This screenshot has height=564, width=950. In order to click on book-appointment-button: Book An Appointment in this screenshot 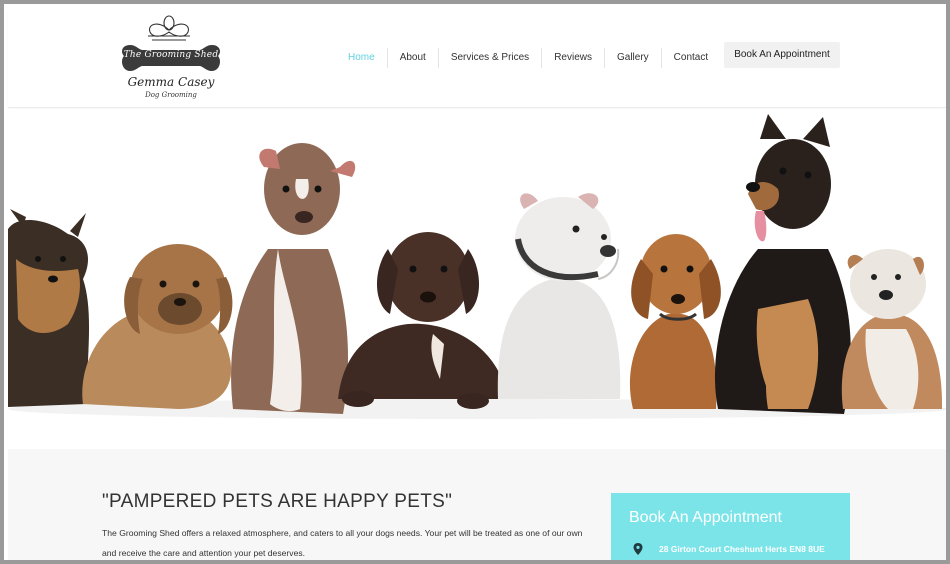, I will do `click(782, 55)`.